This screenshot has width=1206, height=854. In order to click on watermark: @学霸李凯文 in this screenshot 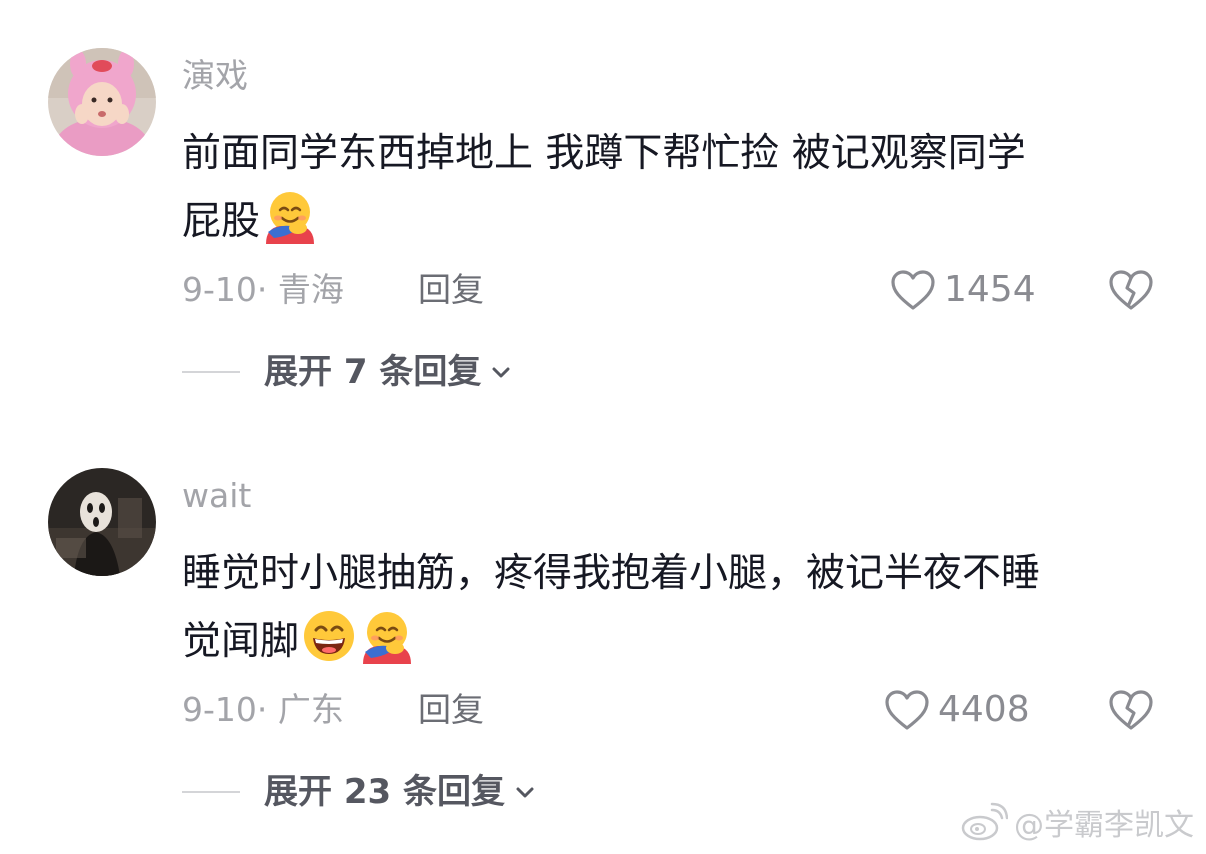, I will do `click(1077, 822)`.